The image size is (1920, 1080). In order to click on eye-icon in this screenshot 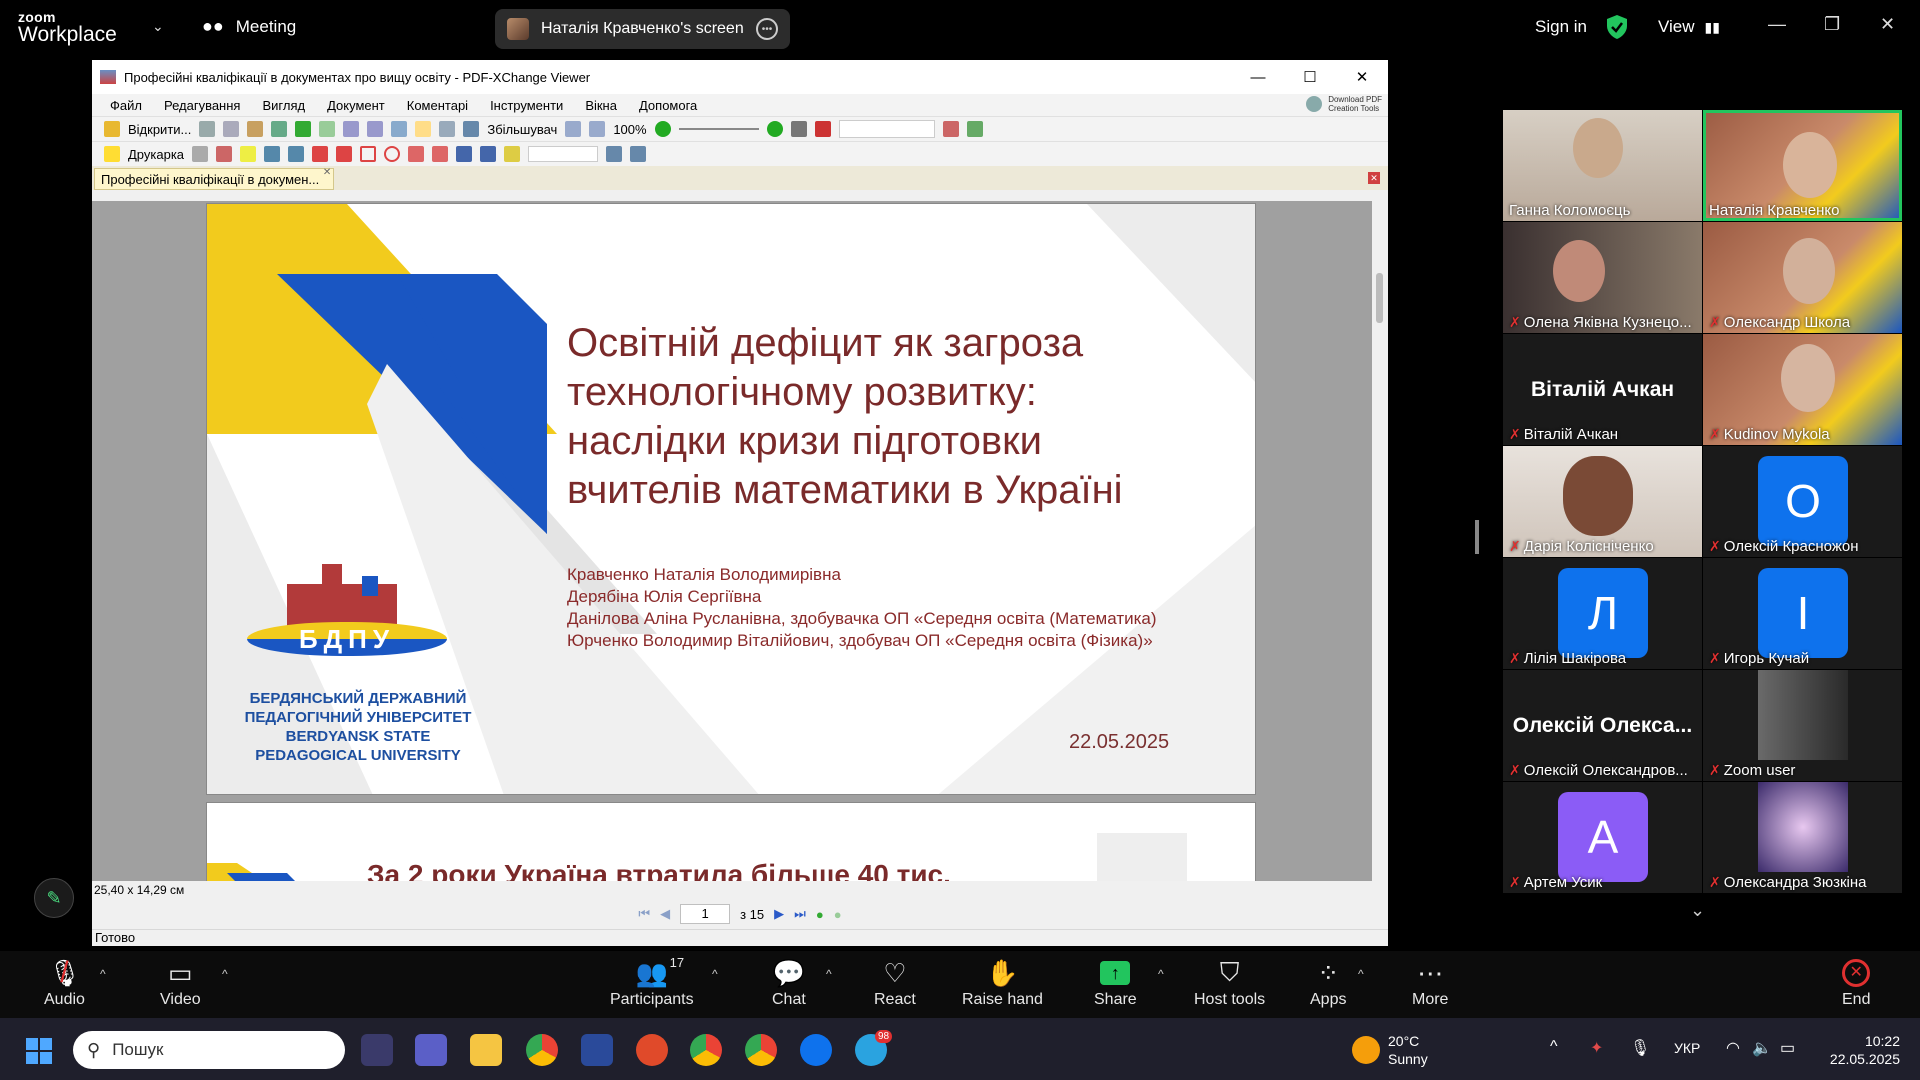, I will do `click(798, 129)`.